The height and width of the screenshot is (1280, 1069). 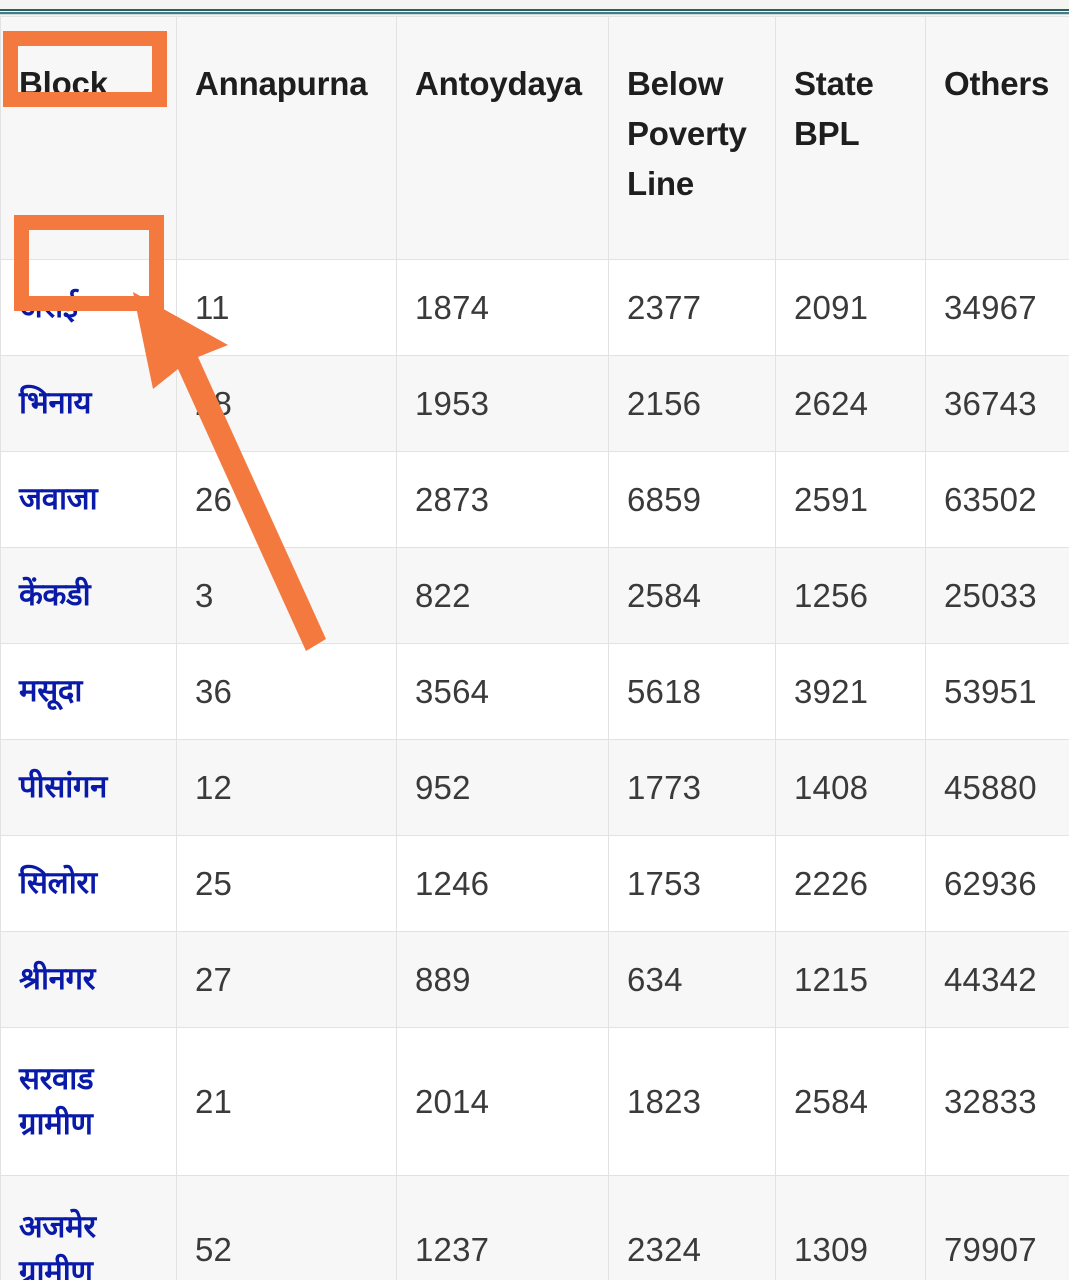 What do you see at coordinates (692, 979) in the screenshot?
I see `cell-bpl: 634` at bounding box center [692, 979].